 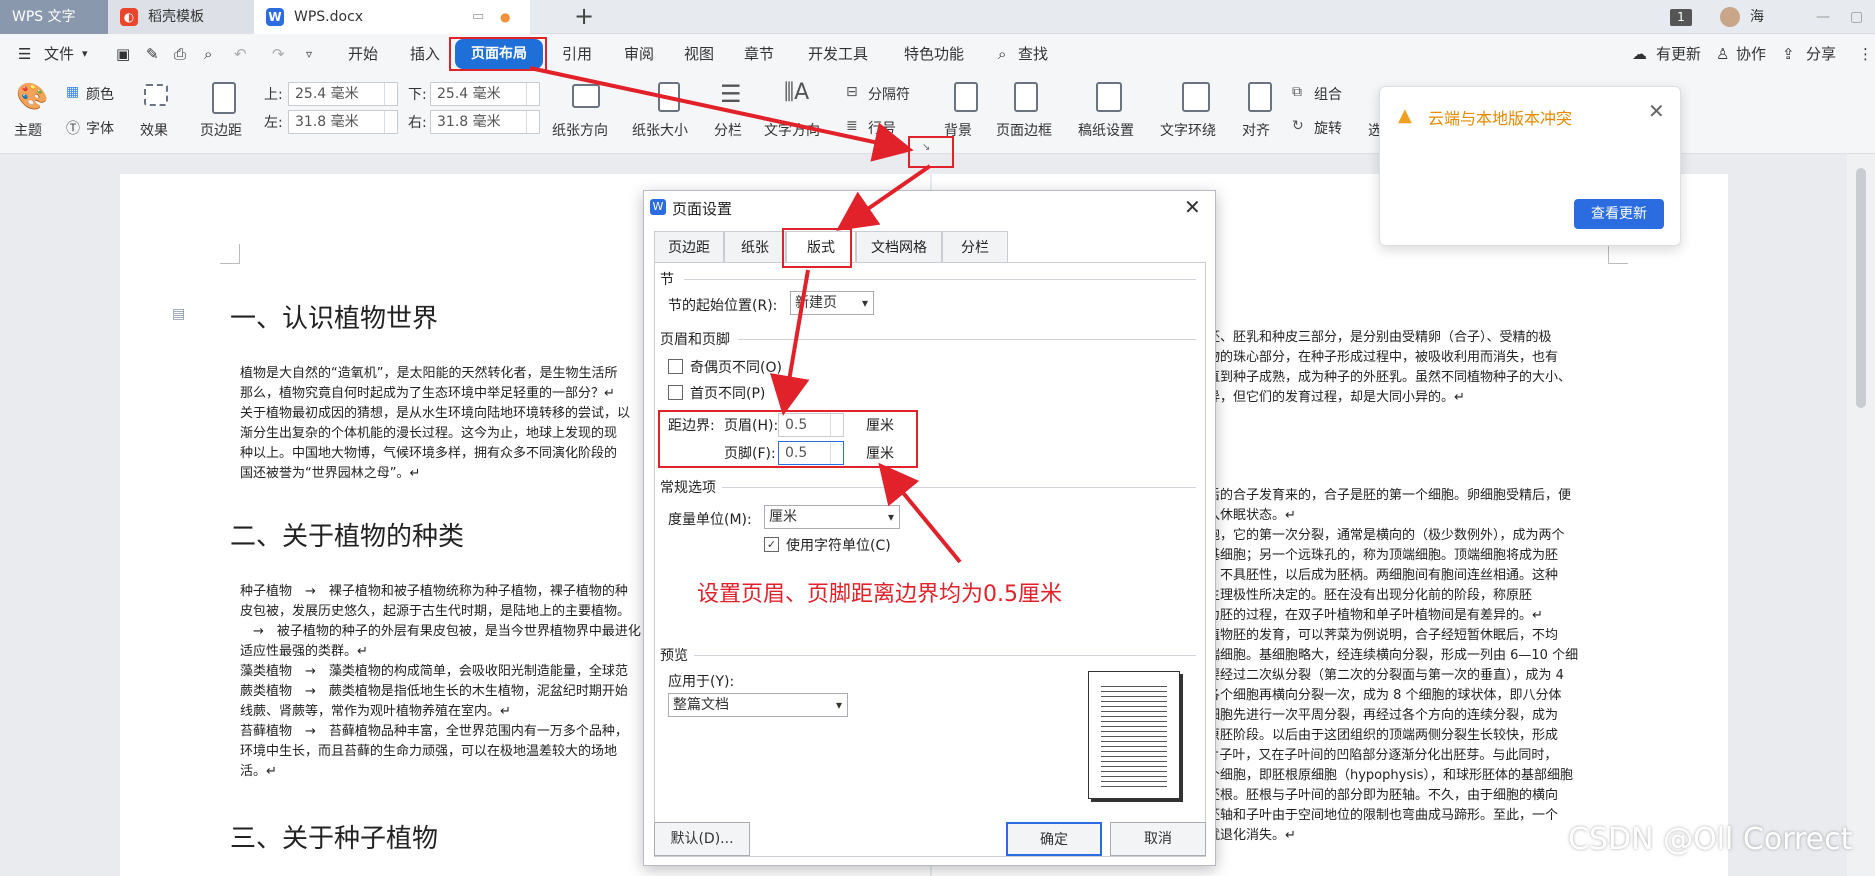 I want to click on arrow-tab-to-header, so click(x=790, y=342).